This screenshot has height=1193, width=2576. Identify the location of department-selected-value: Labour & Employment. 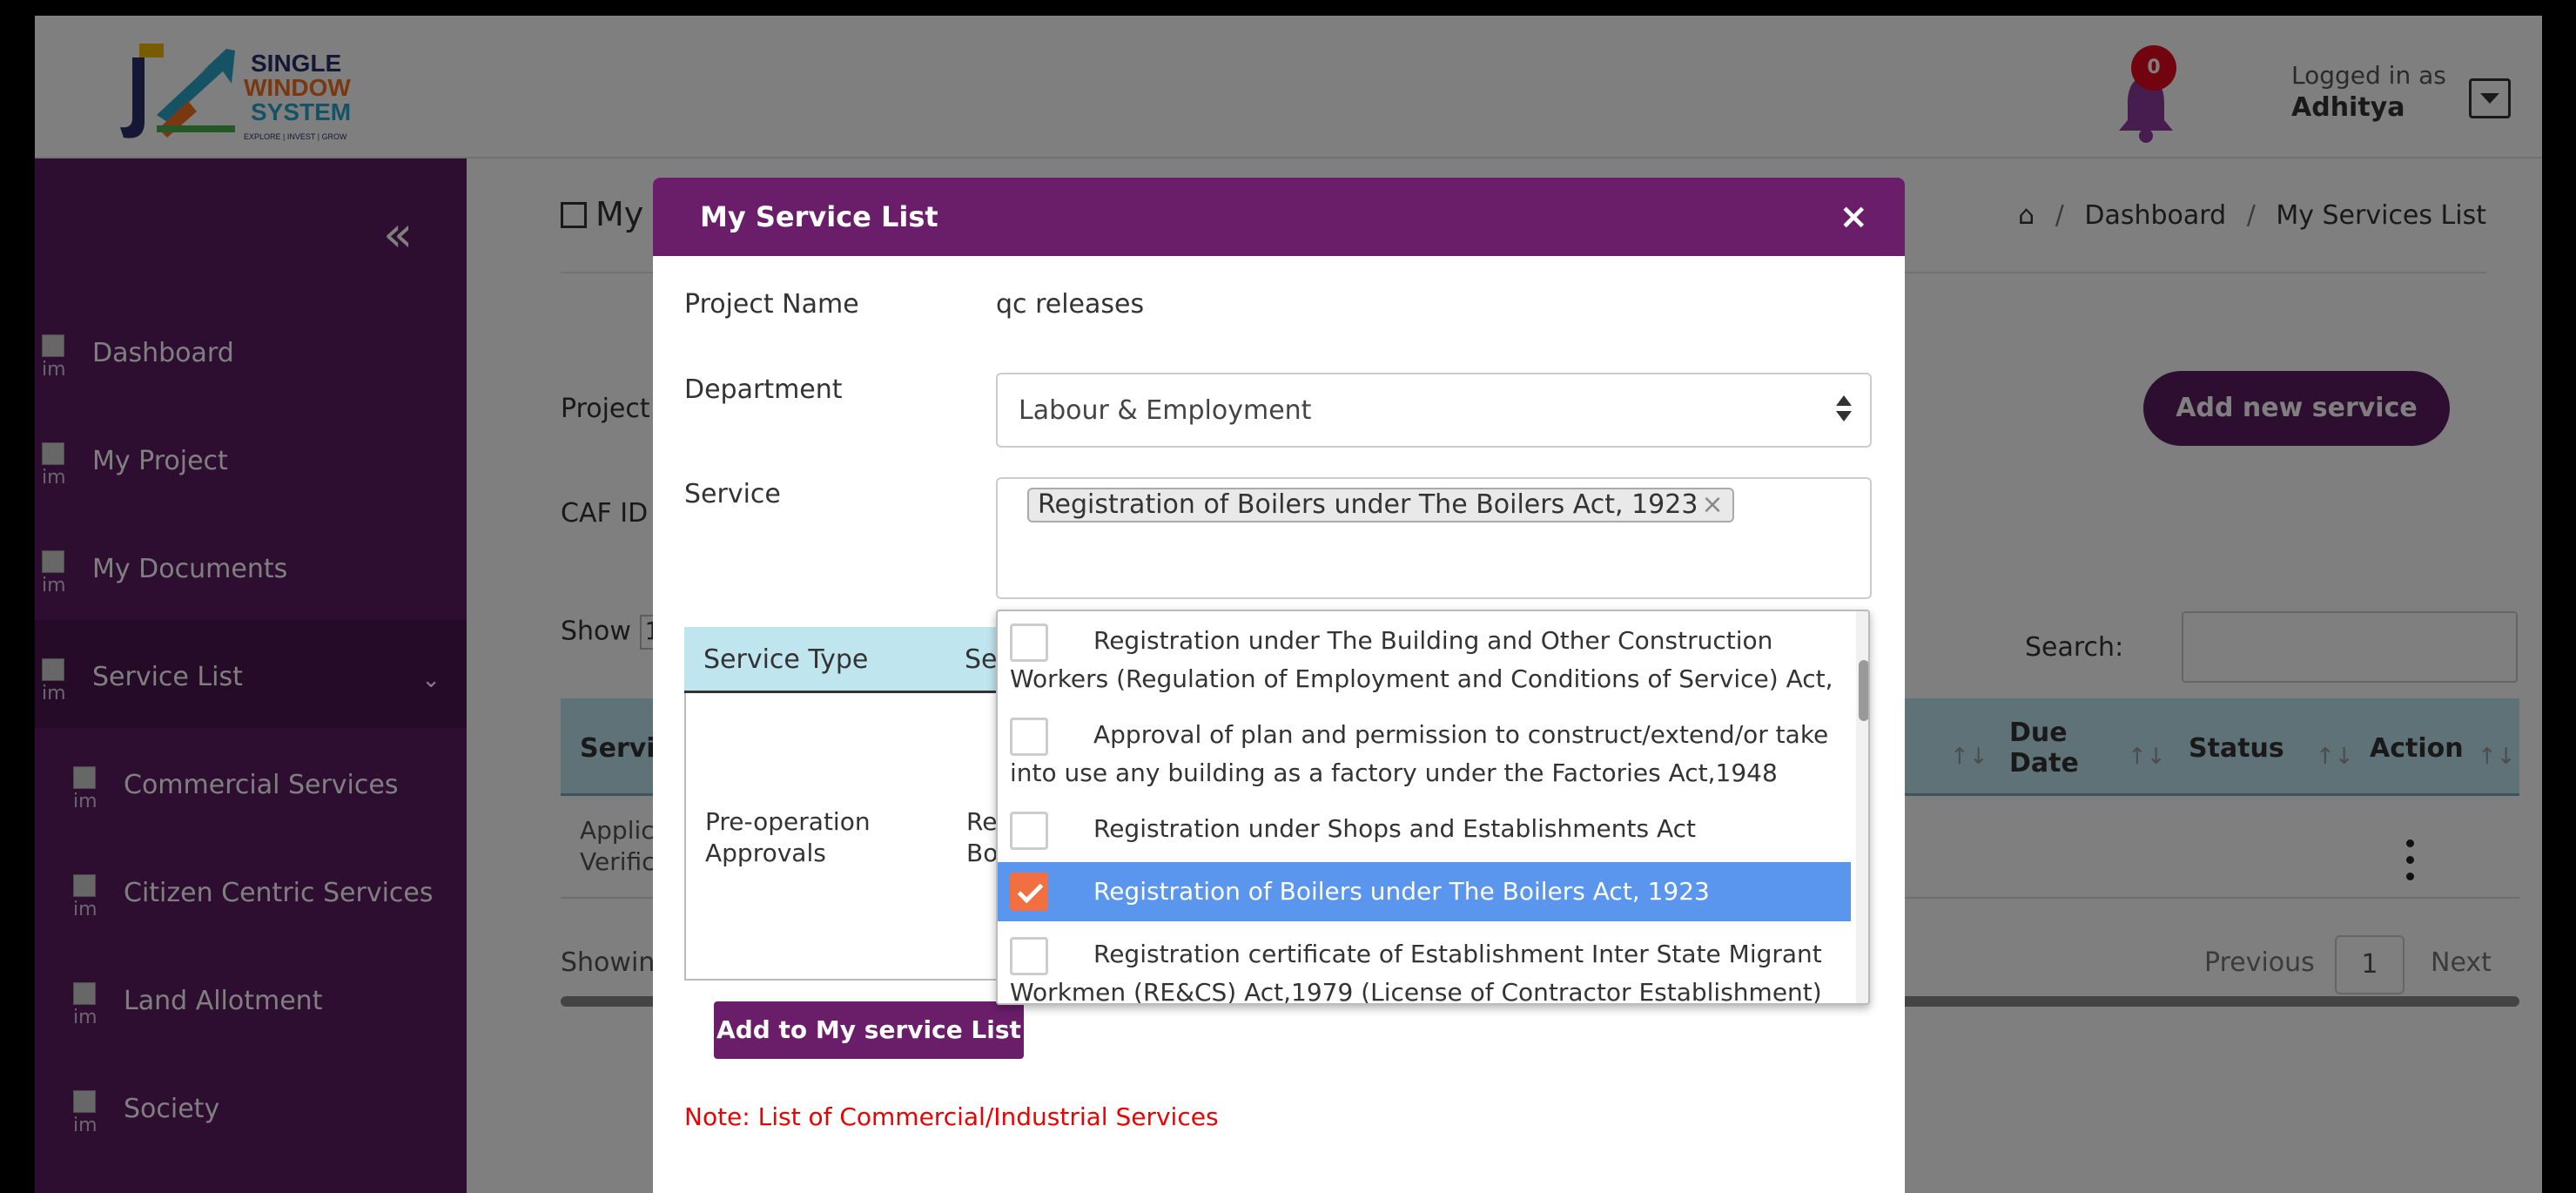
(1165, 411).